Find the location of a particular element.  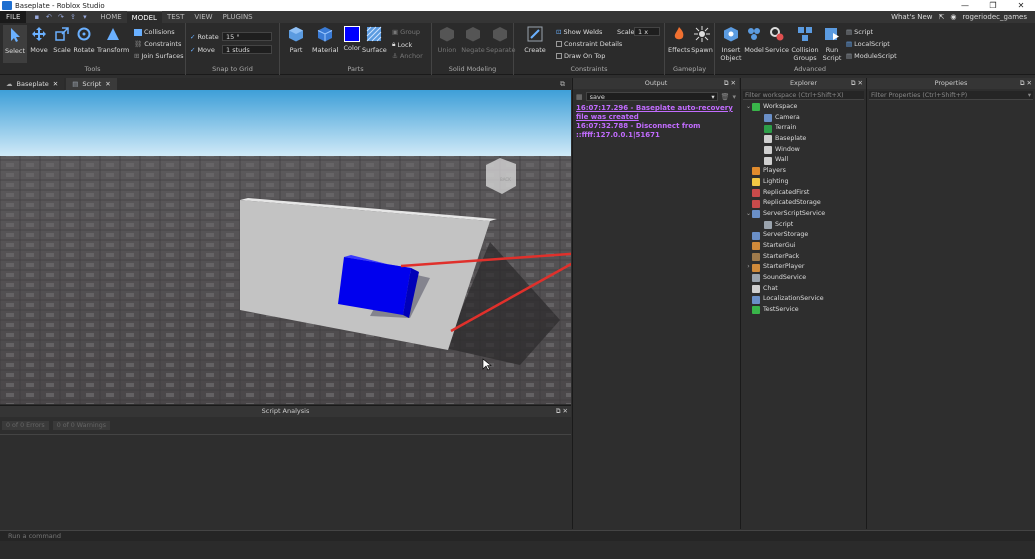

draw-on-top-toggle: Draw On Top is located at coordinates (580, 56).